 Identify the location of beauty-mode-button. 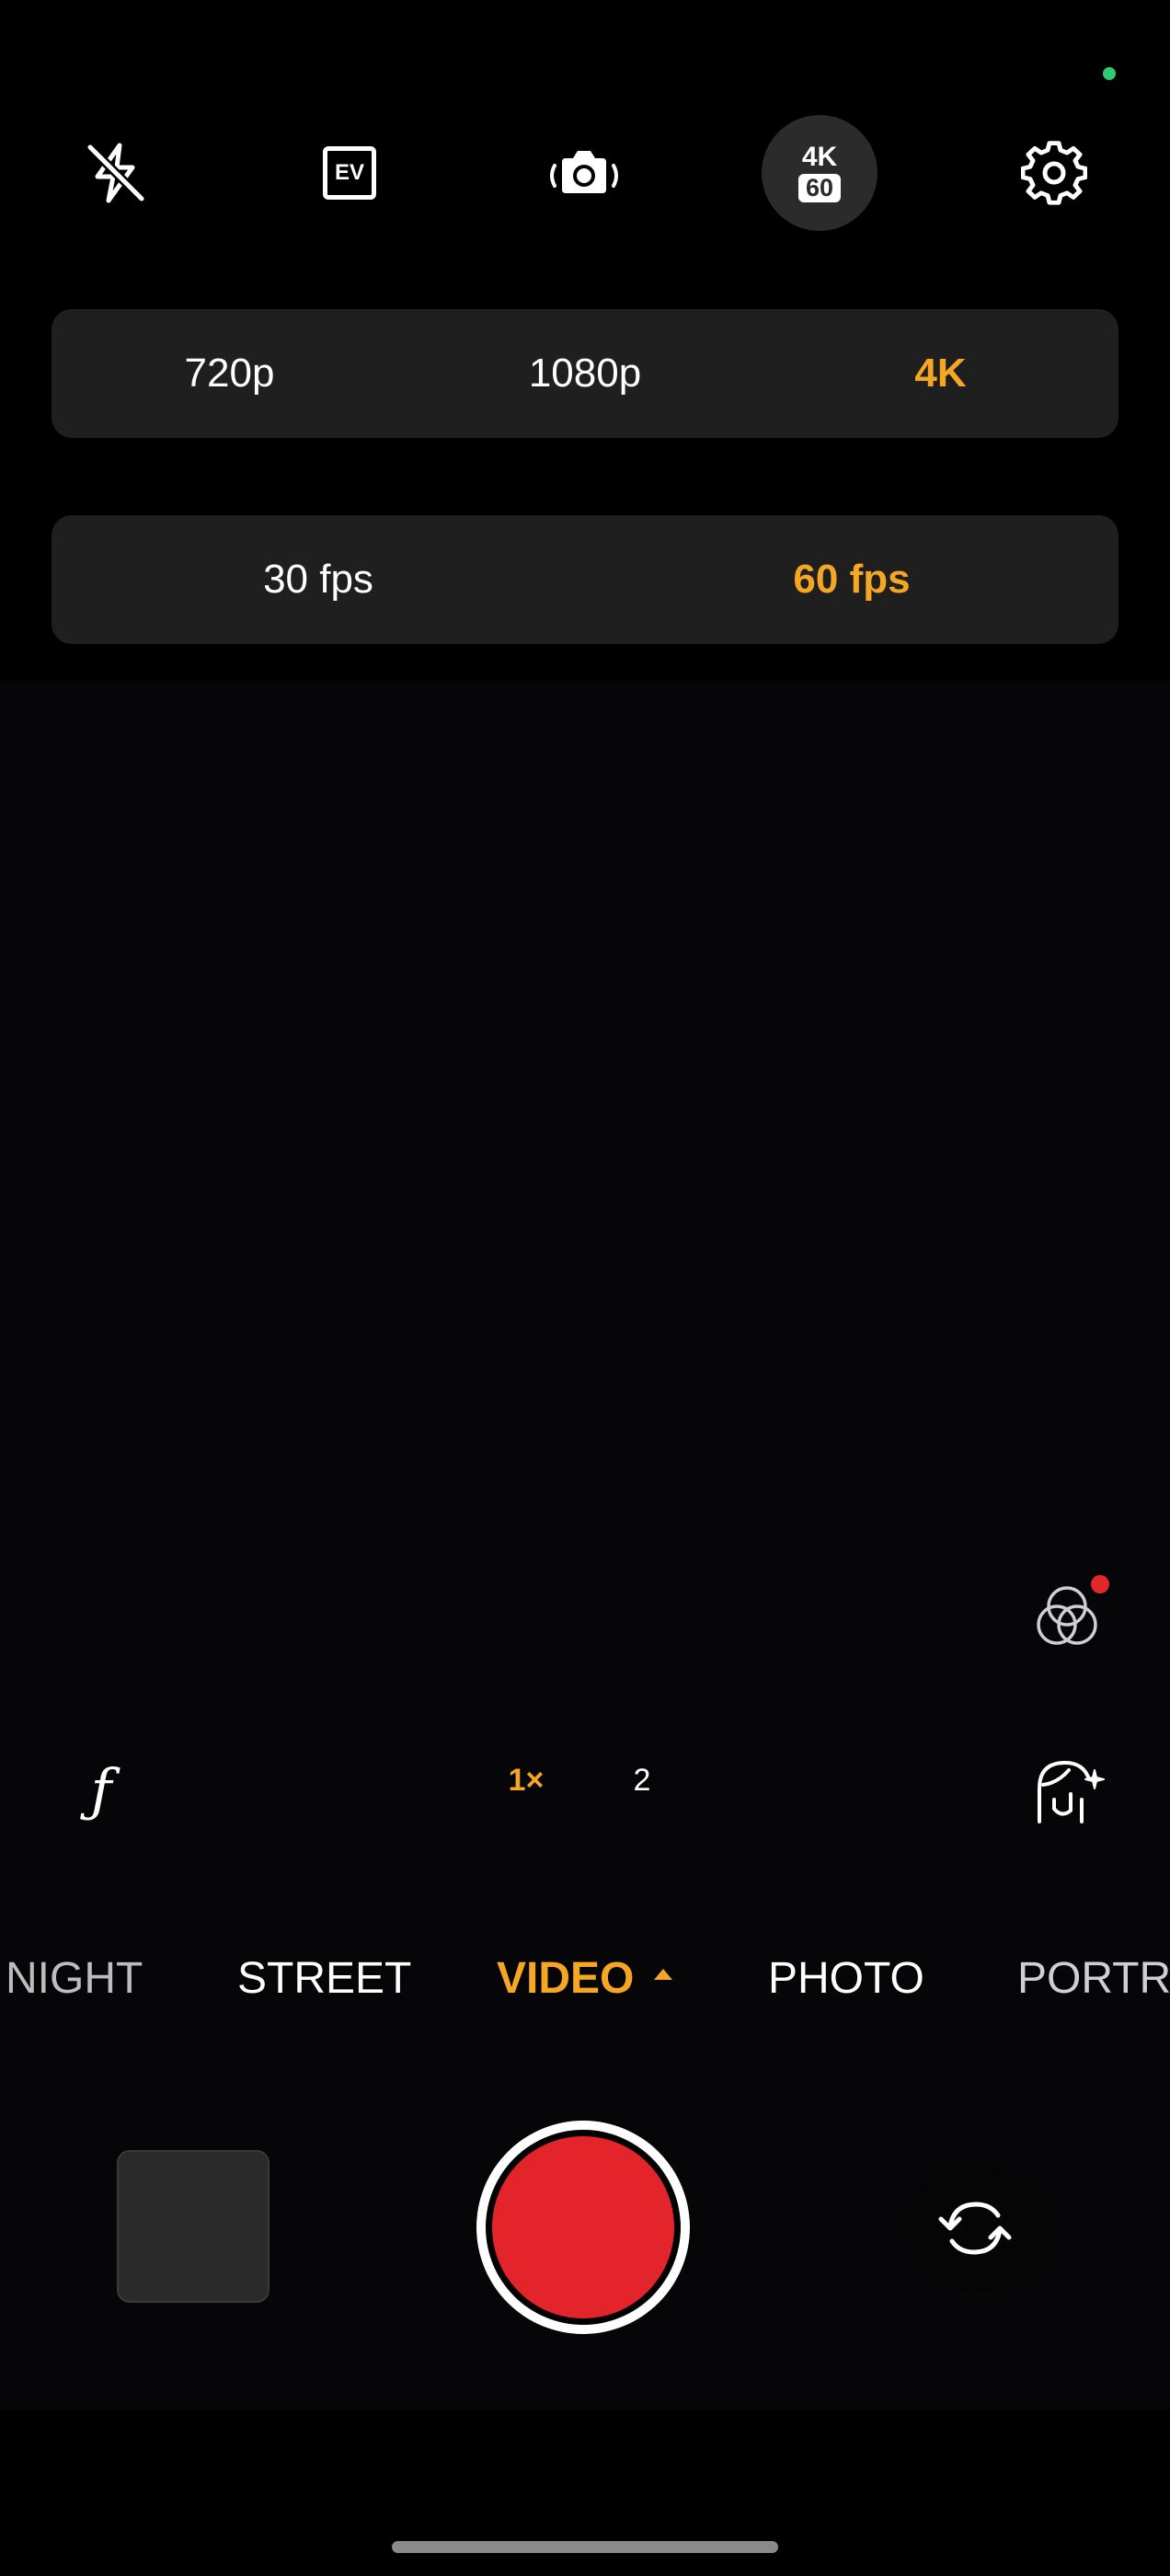
(1068, 1790).